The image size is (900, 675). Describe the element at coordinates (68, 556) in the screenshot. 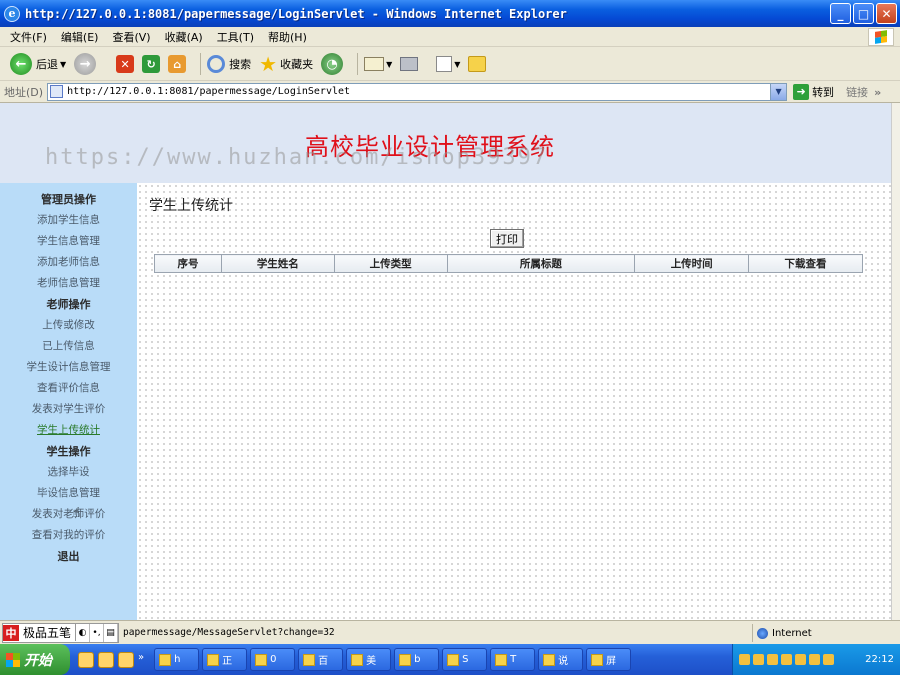

I see `sidebar-item-logout: 退出` at that location.